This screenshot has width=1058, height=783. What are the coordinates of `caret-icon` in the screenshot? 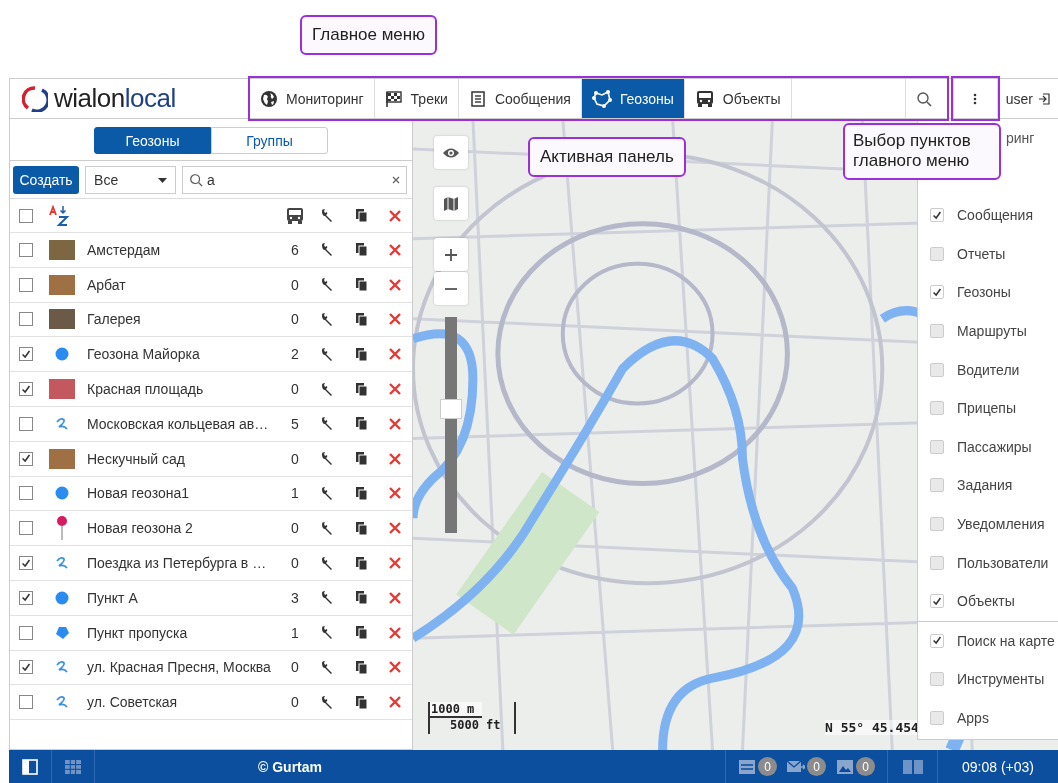 It's located at (162, 180).